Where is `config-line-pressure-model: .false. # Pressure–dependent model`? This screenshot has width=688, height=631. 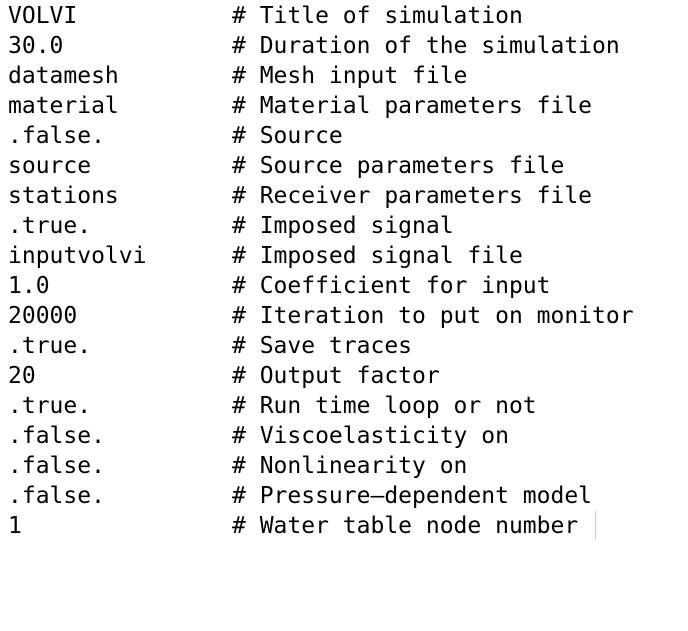
config-line-pressure-model: .false. # Pressure–dependent model is located at coordinates (344, 496).